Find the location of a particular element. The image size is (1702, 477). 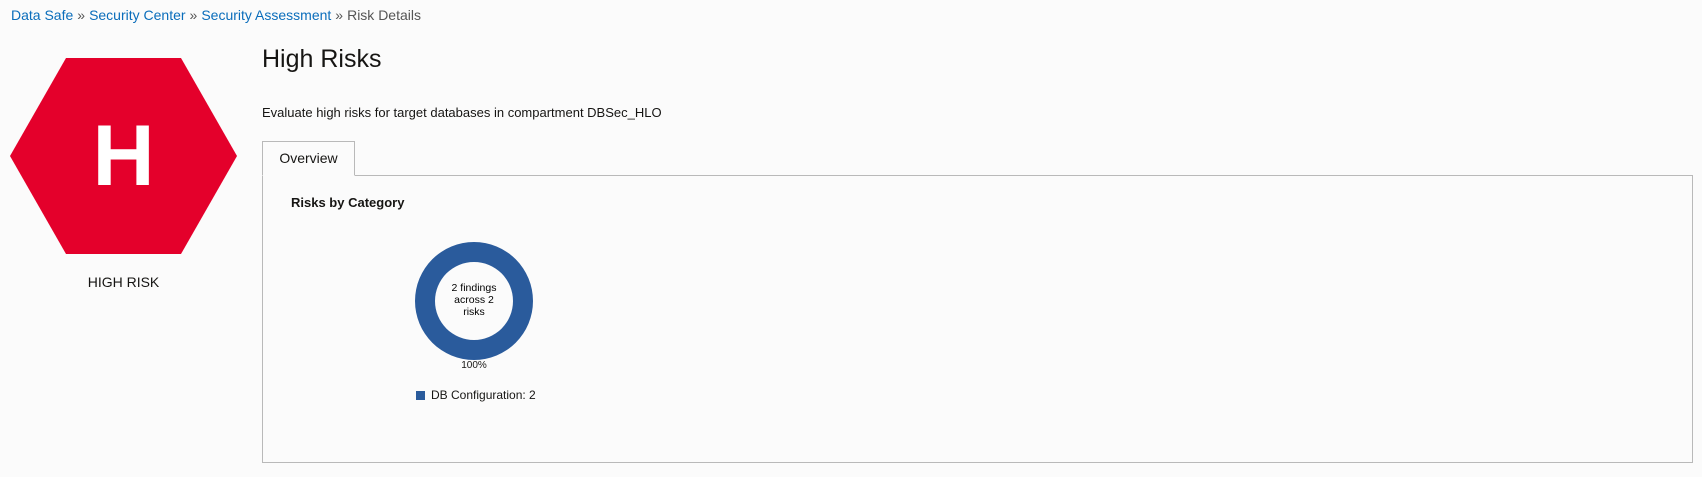

donut-center-label: 2 findings across 2 risks is located at coordinates (474, 300).